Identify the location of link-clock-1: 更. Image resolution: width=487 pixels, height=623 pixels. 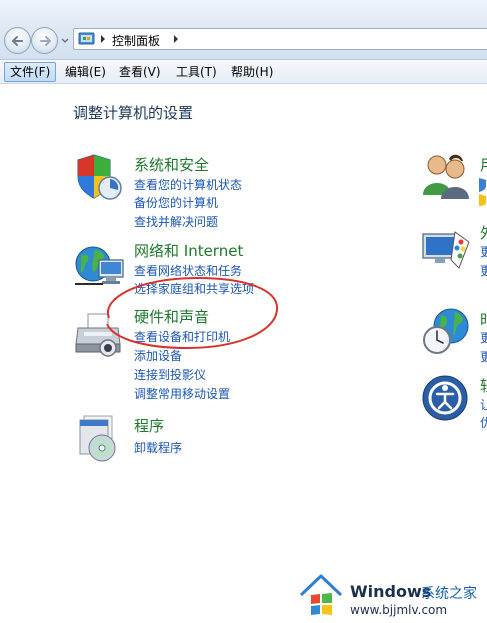
(483, 337).